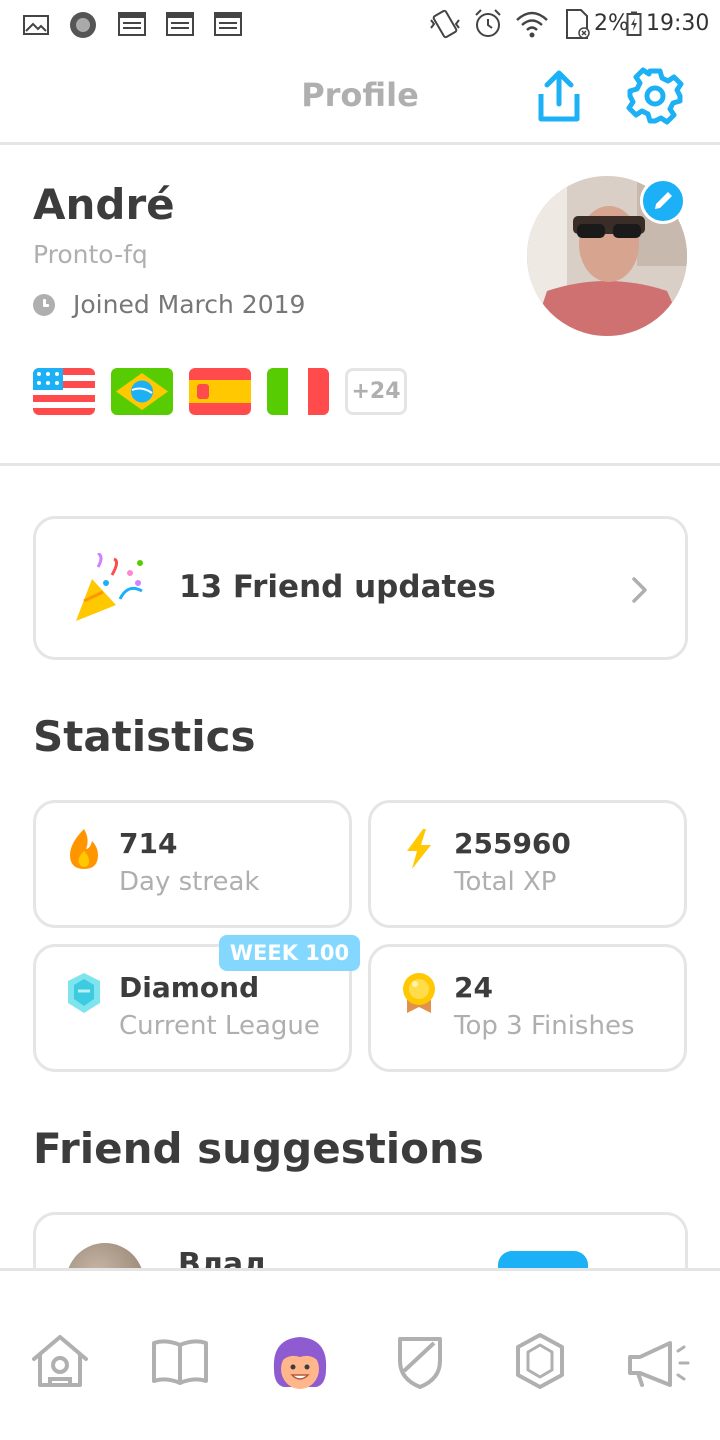  I want to click on friend-updates-card: 13 Friend updates, so click(360, 588).